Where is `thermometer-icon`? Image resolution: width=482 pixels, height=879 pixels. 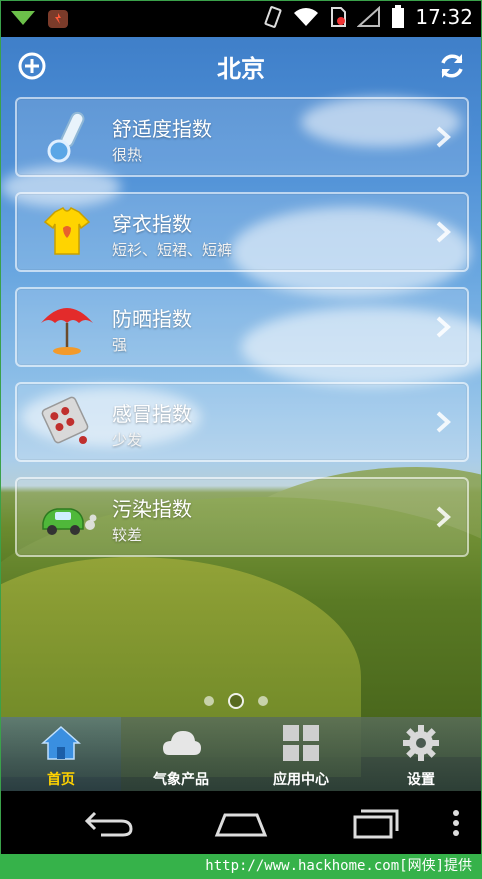
thermometer-icon is located at coordinates (66, 137).